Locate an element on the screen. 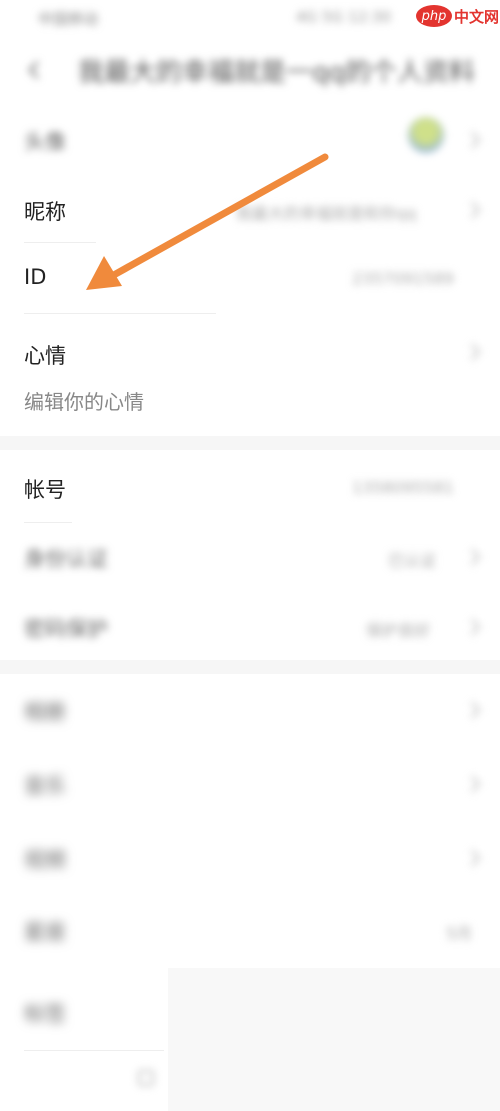  watermark-logo: php 中文网 is located at coordinates (457, 16).